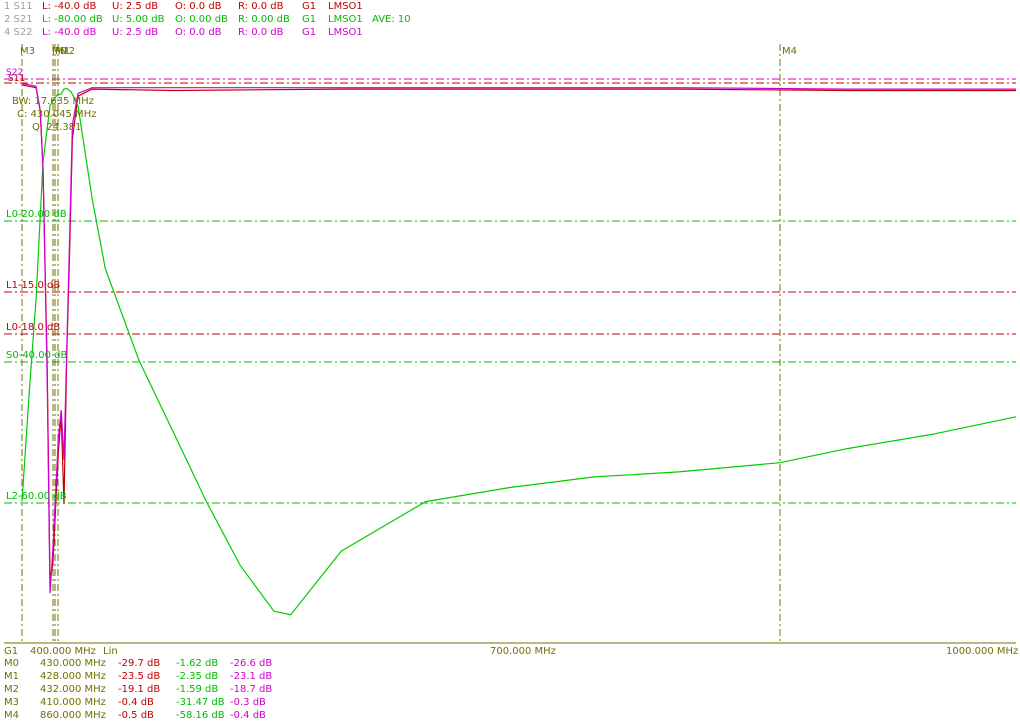 This screenshot has width=1020, height=726. I want to click on marker-s21: -2.35 dB, so click(197, 676).